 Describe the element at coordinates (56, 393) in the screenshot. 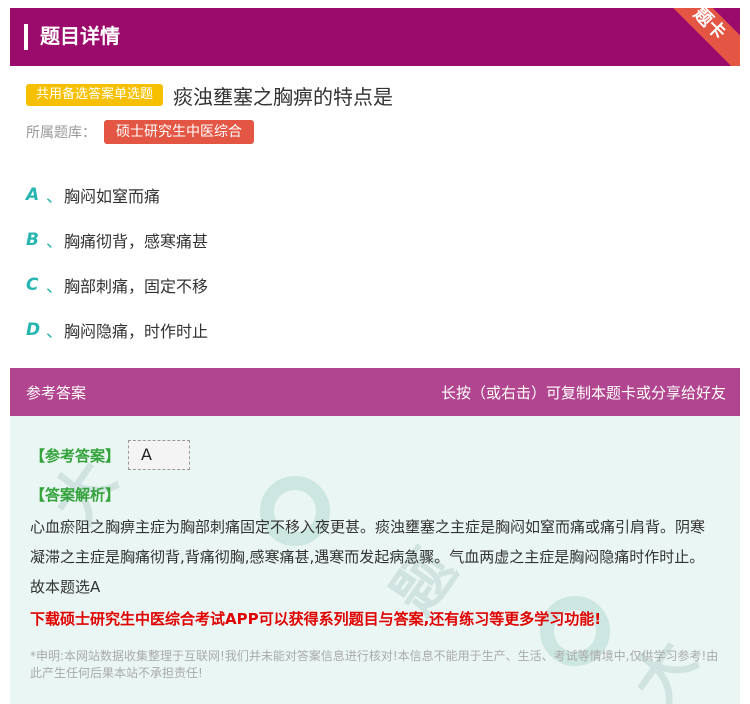

I see `answer-section-title: 参考答案` at that location.